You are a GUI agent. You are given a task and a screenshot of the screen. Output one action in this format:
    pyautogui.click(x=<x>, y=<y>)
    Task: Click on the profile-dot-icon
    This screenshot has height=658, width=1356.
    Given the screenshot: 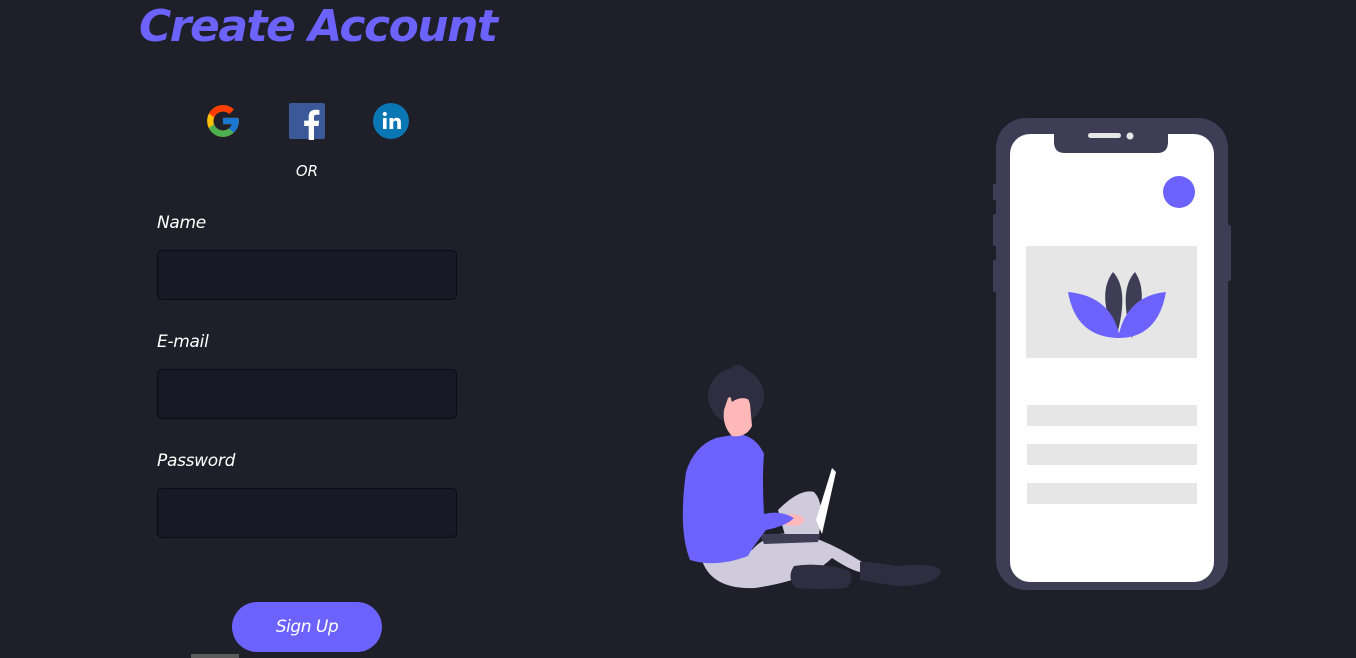 What is the action you would take?
    pyautogui.click(x=1179, y=192)
    